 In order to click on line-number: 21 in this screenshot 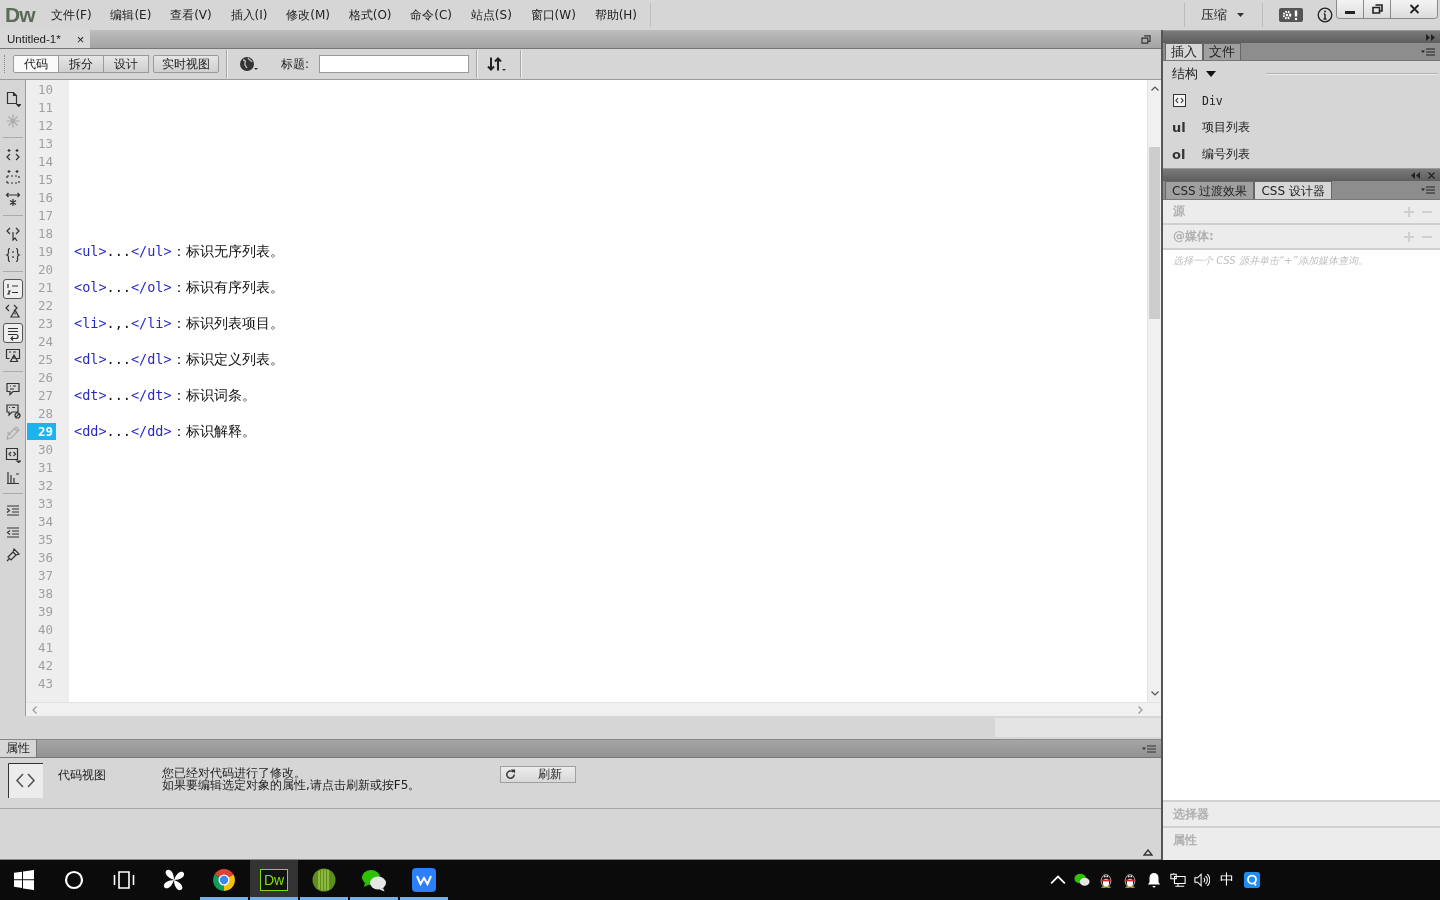, I will do `click(45, 287)`.